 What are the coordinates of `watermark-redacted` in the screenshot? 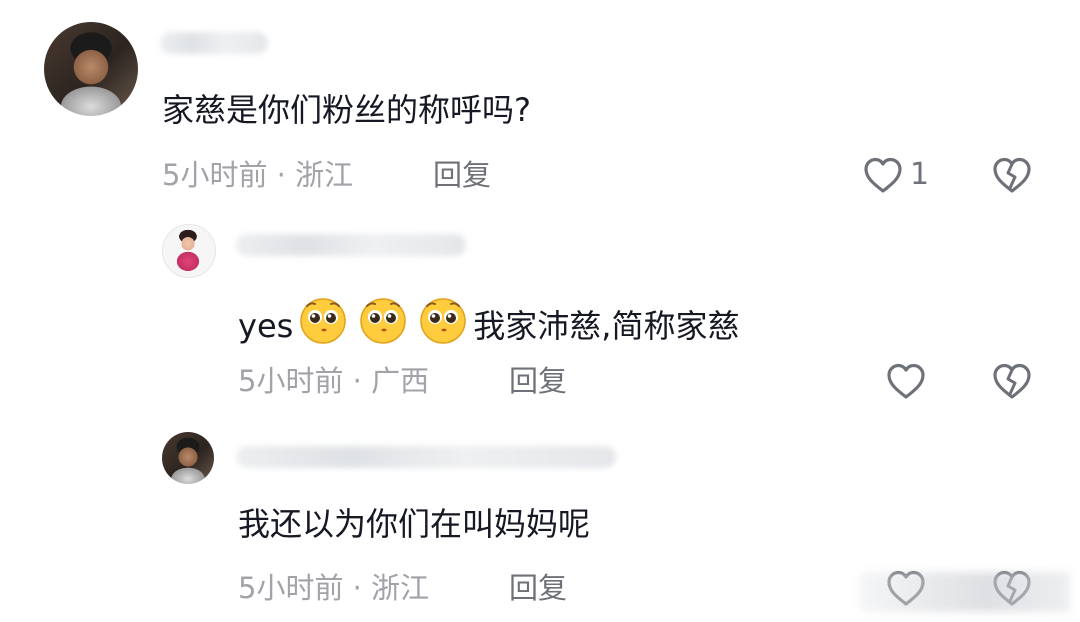 It's located at (965, 592).